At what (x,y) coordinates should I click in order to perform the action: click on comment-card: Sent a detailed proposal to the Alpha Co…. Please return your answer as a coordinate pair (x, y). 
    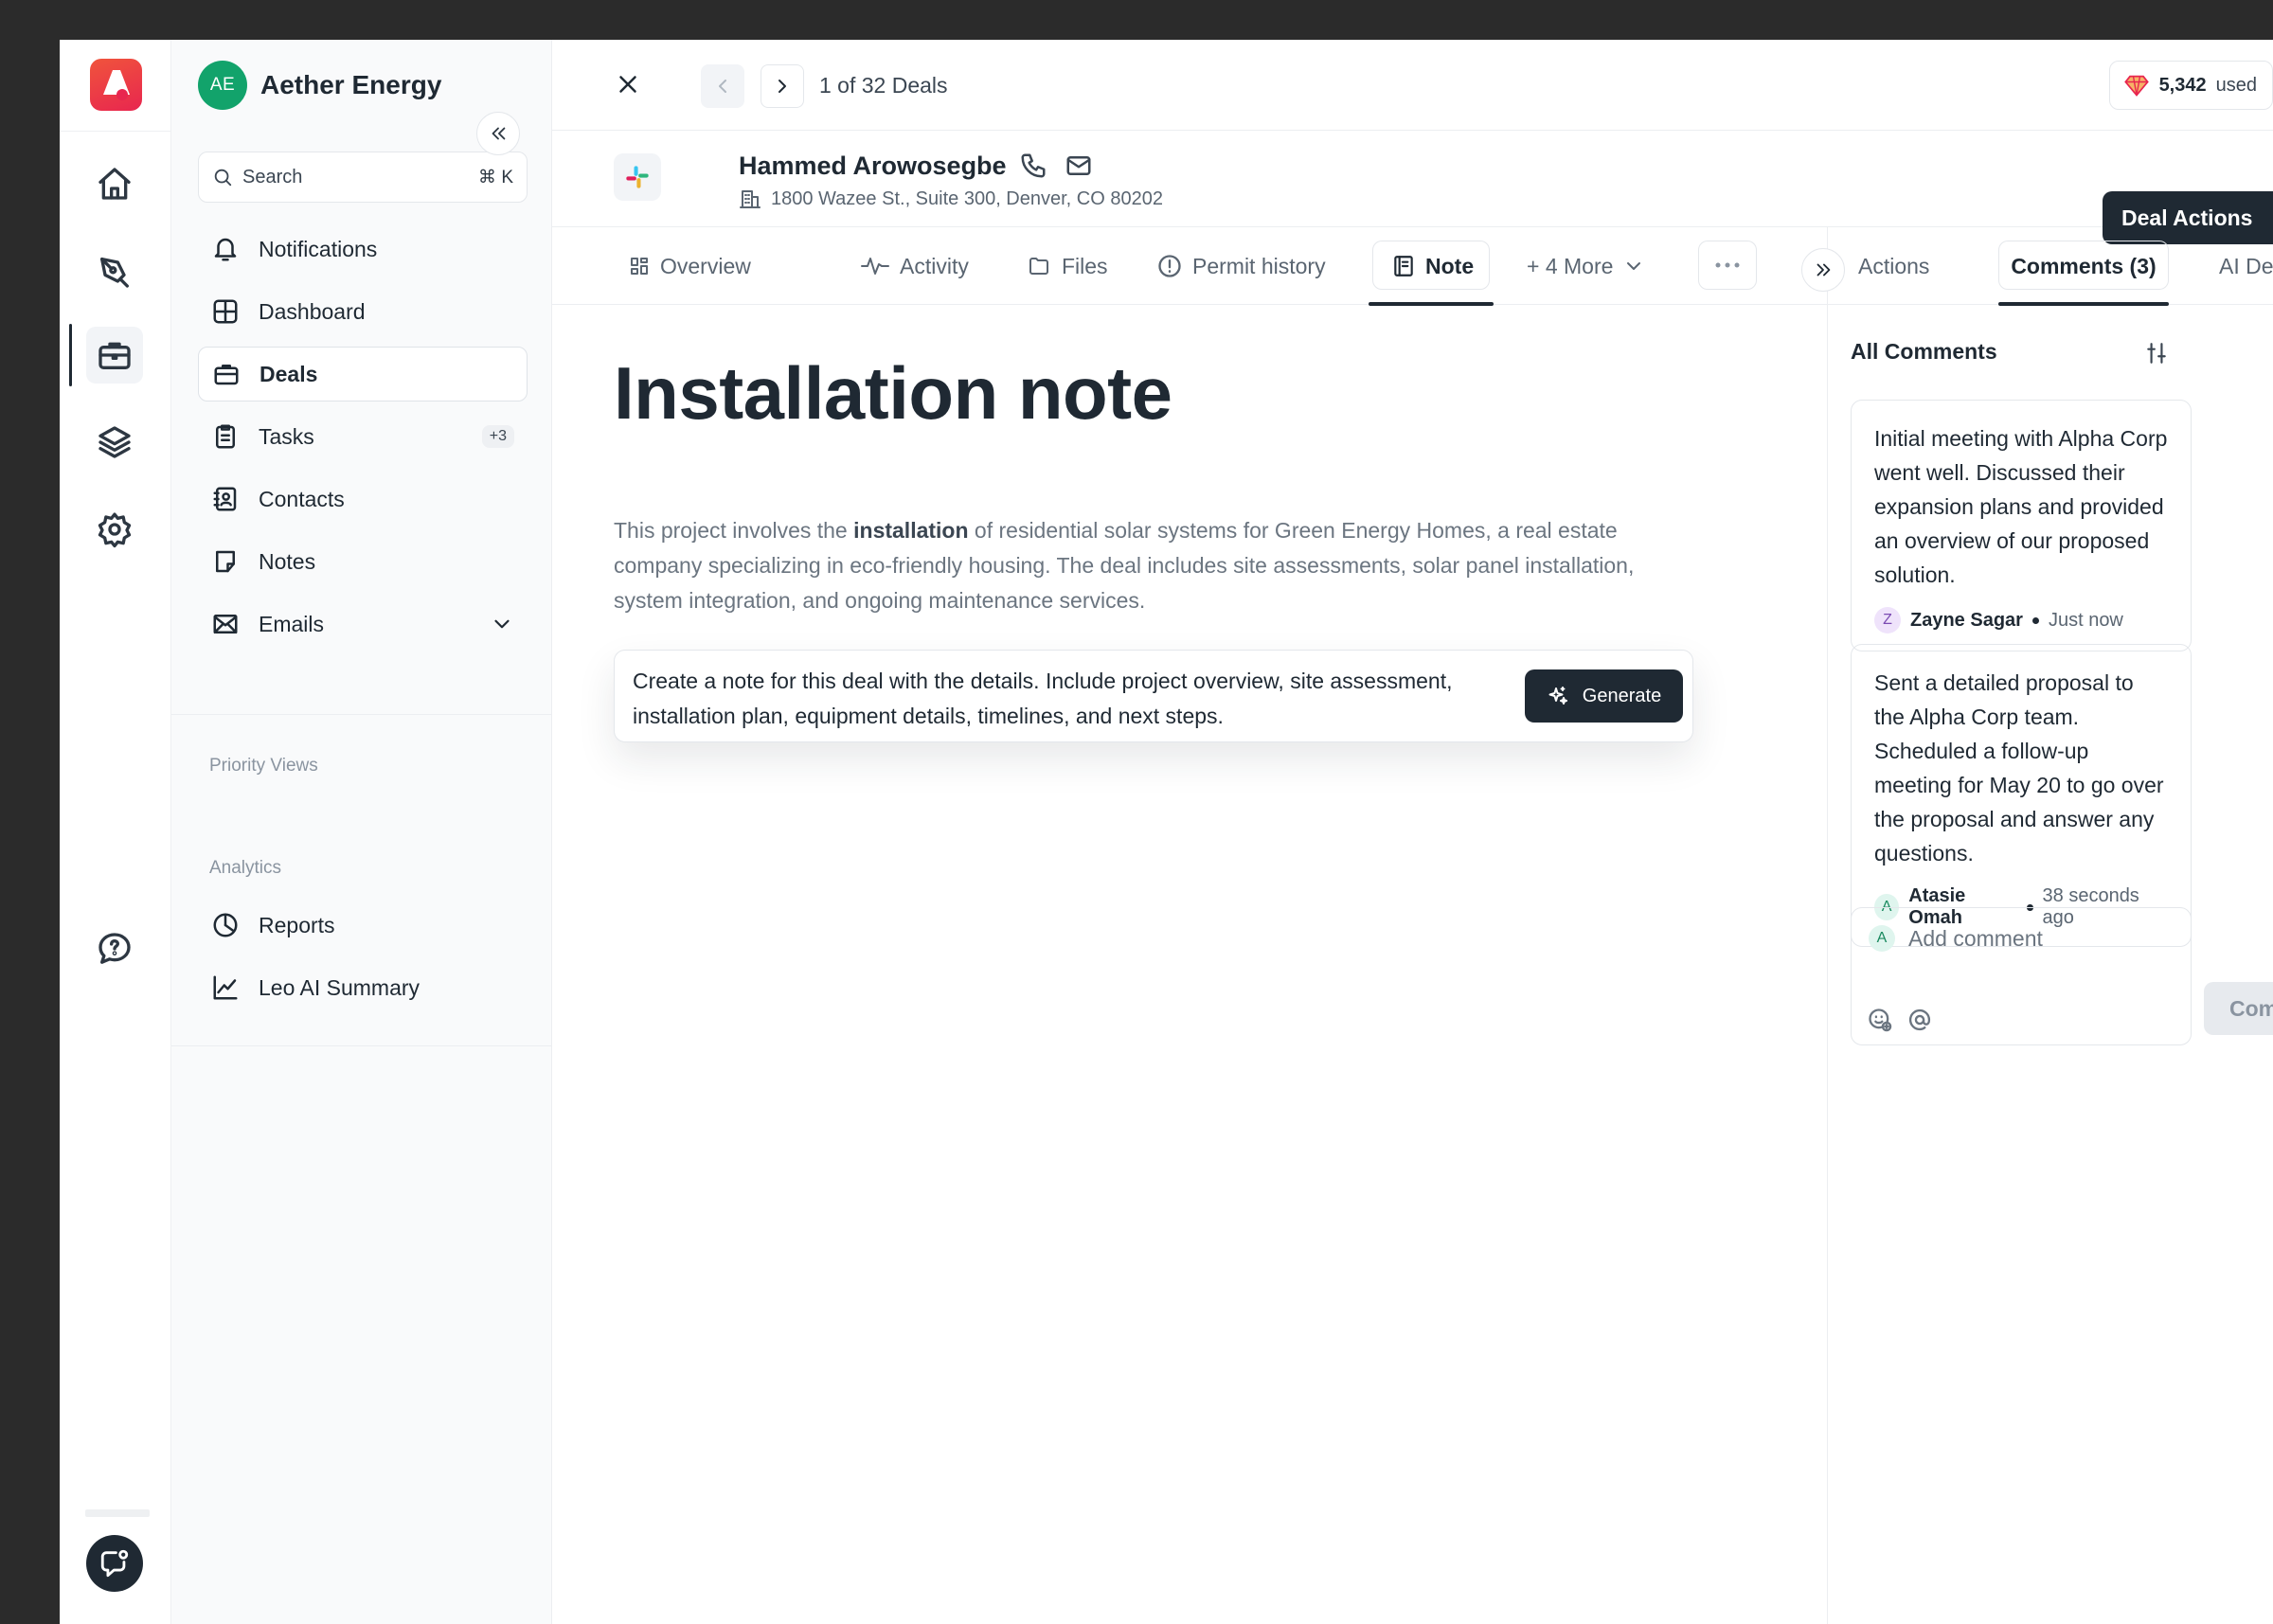
    Looking at the image, I should click on (2022, 795).